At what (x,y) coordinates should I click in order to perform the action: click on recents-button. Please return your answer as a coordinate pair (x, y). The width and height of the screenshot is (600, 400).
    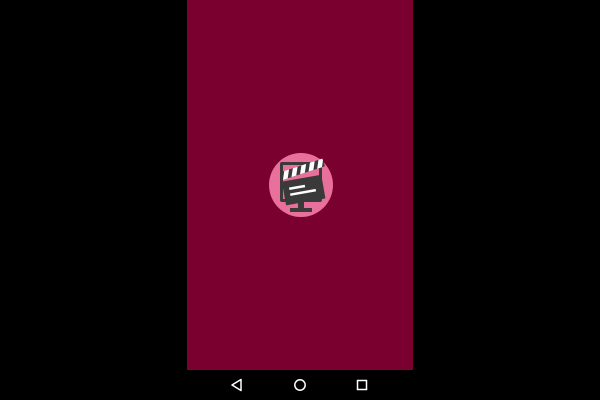
    Looking at the image, I should click on (362, 385).